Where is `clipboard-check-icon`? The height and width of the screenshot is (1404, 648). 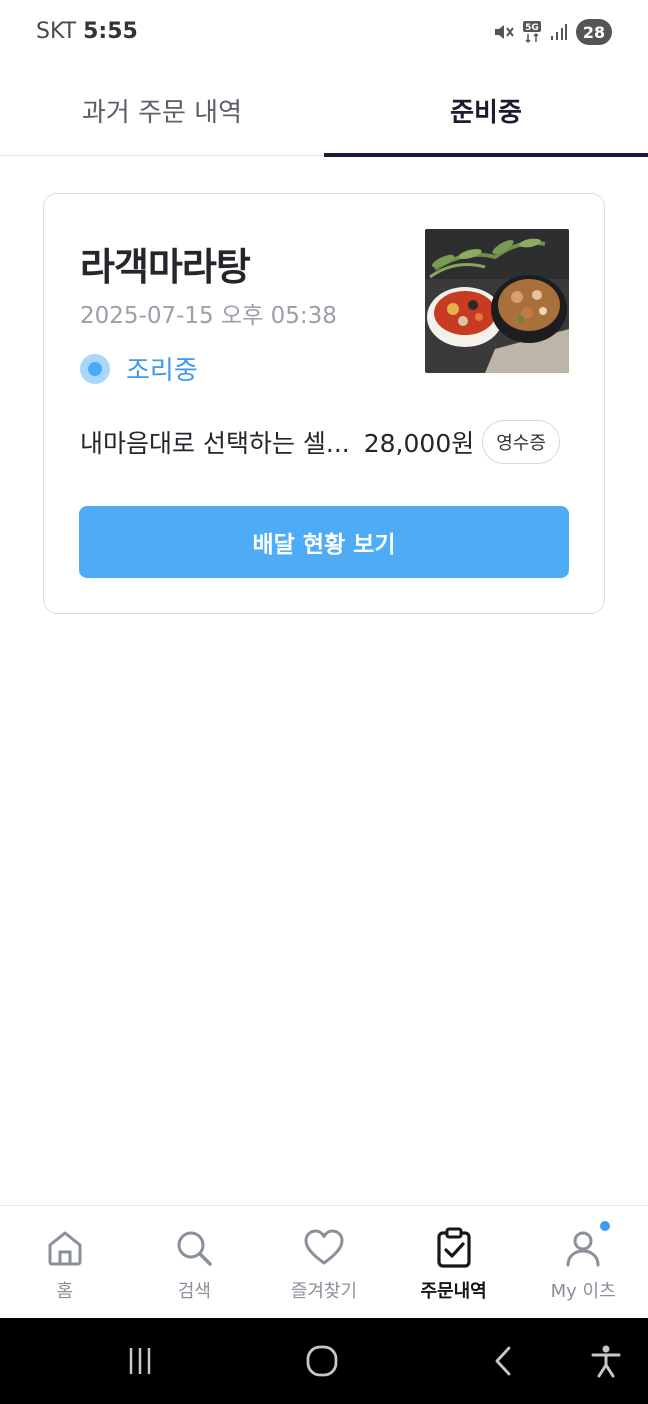
clipboard-check-icon is located at coordinates (454, 1248).